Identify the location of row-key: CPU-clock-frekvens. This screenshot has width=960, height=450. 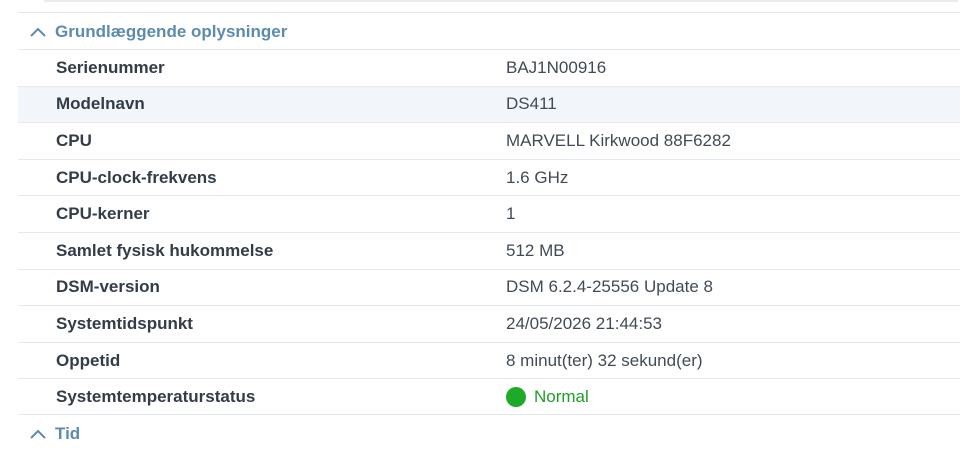
(136, 177).